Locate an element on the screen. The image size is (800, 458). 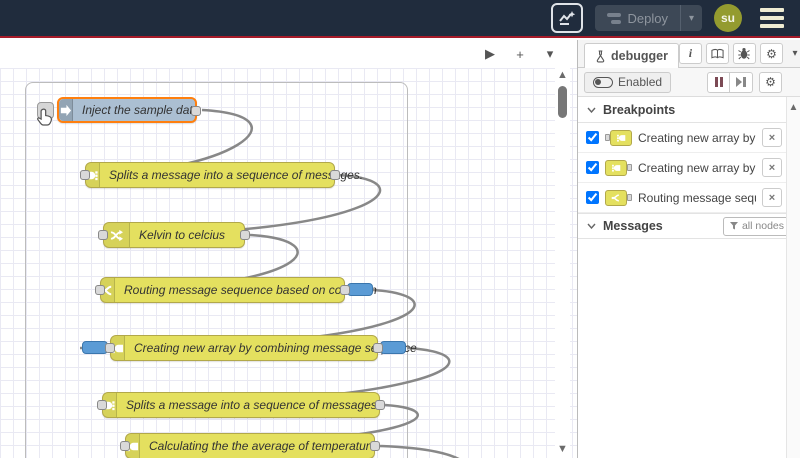
chart-sparkle-icon is located at coordinates (566, 18).